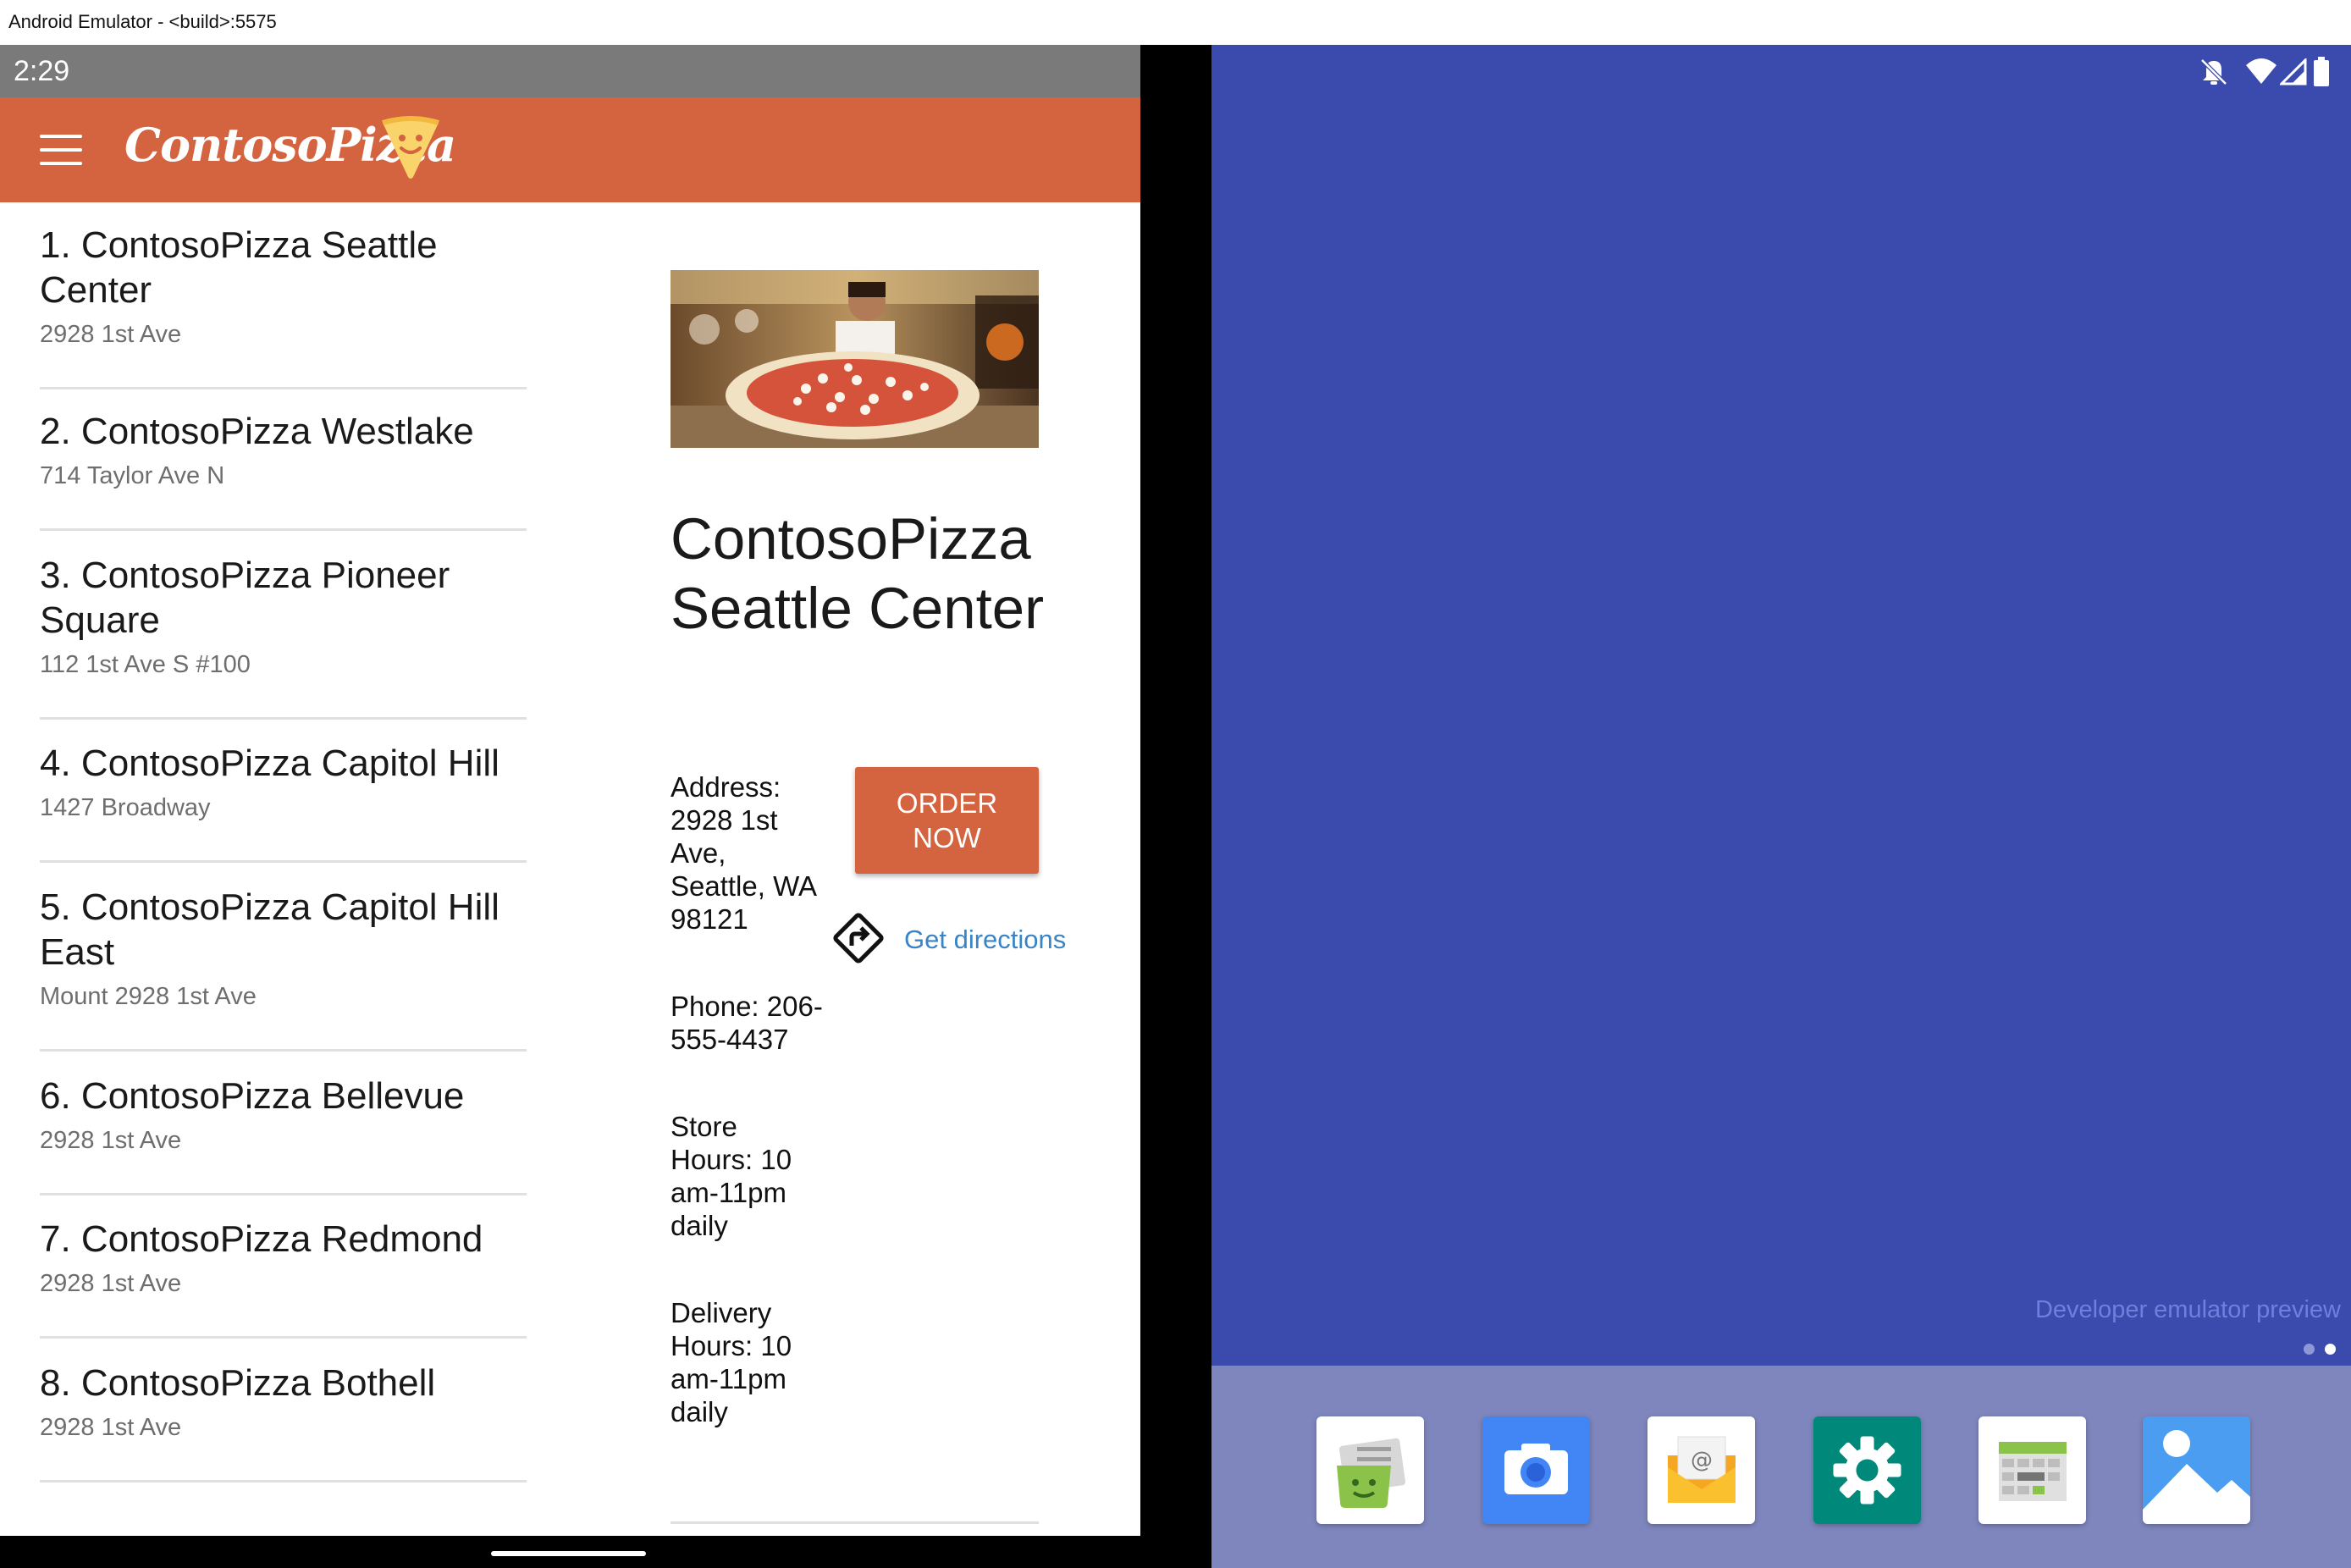 This screenshot has height=1568, width=2351. I want to click on navigation-bar-left, so click(570, 1552).